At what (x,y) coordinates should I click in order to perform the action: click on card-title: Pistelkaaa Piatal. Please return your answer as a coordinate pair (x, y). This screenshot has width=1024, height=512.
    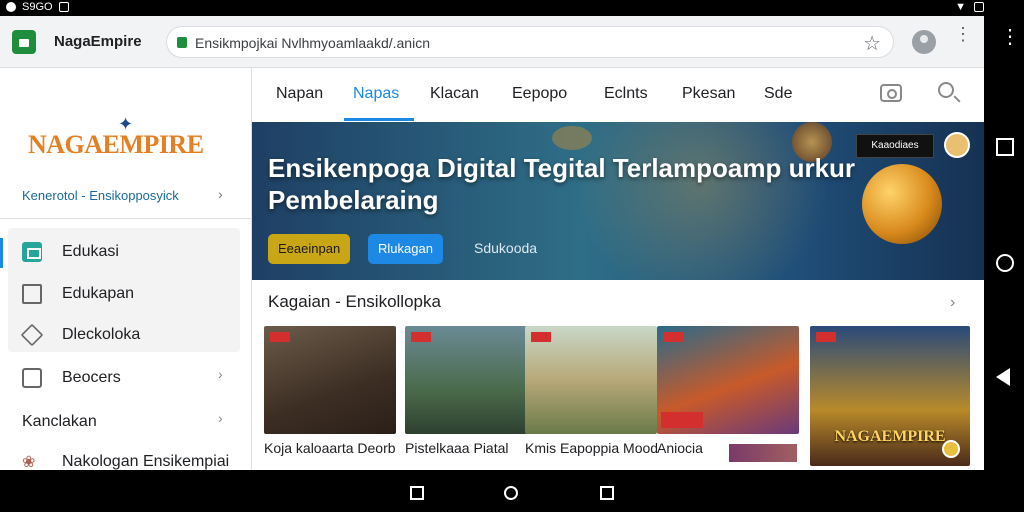
    Looking at the image, I should click on (471, 448).